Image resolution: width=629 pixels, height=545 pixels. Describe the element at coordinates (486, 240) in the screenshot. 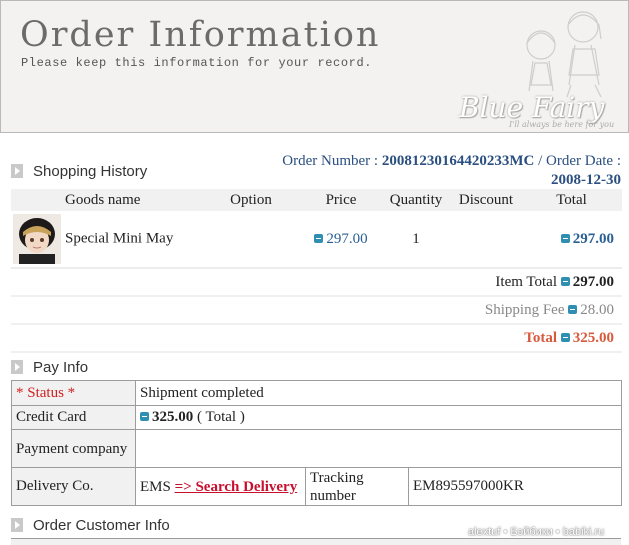

I see `goods-discount` at that location.